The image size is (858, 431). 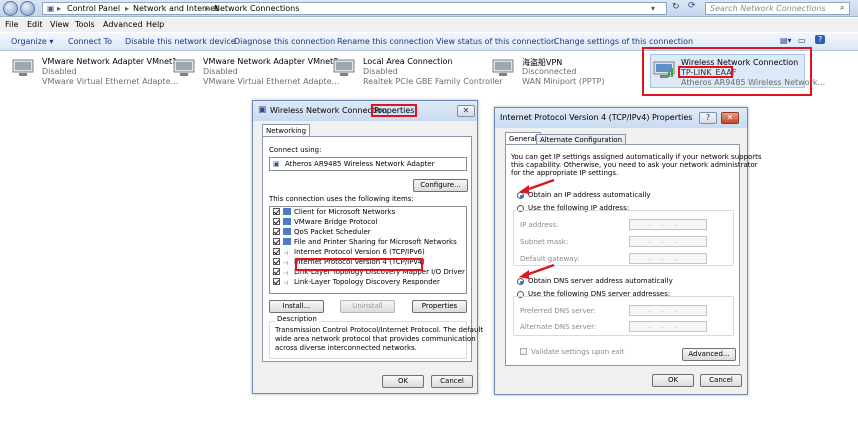 I want to click on tab-alternate-configuration: Alternate Configuration, so click(x=581, y=139).